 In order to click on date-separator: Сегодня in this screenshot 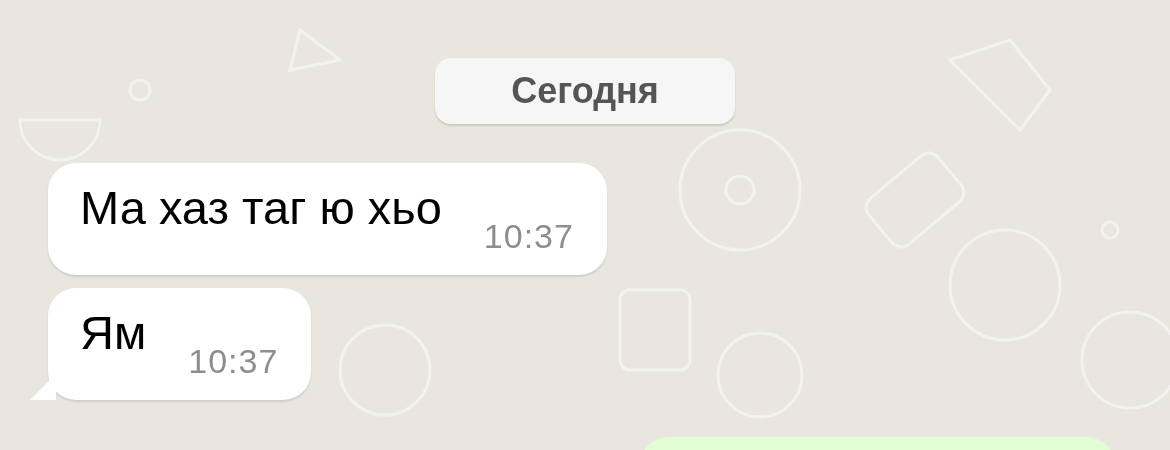, I will do `click(585, 91)`.